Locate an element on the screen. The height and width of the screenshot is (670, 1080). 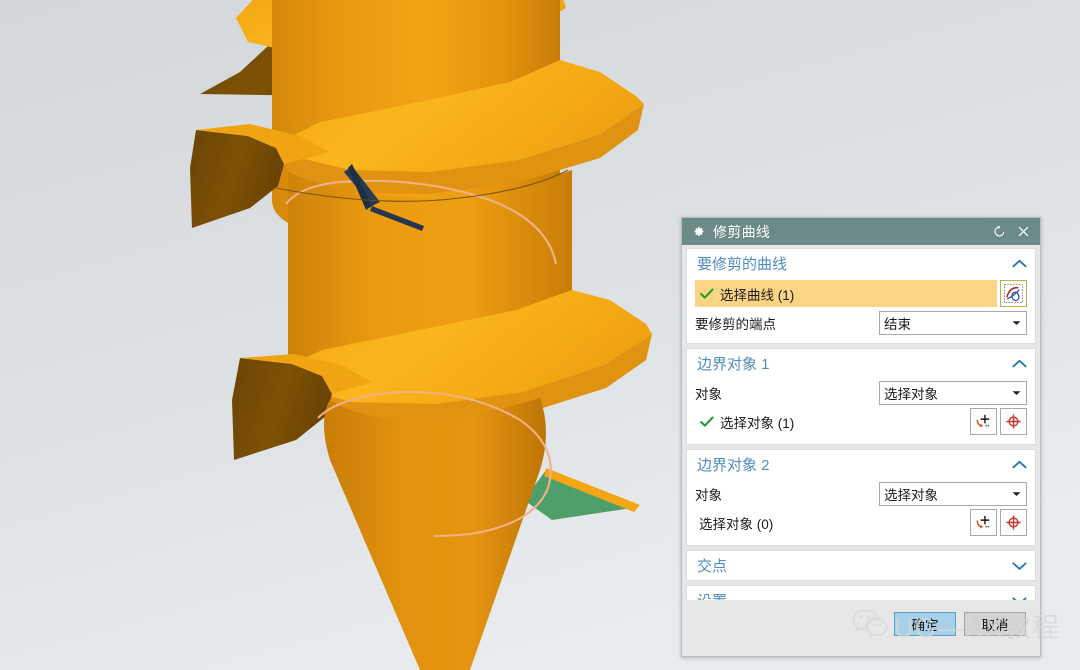
section-content-curve-to-trim: 选择曲线 (1) 要修剪的端点 结束 is located at coordinates (861, 311).